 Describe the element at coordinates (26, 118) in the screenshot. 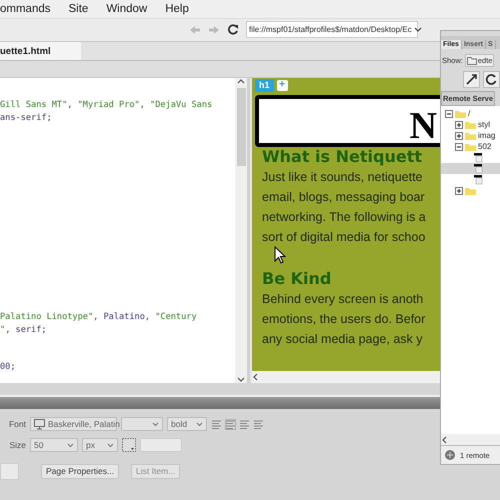

I see `code-line: ans-serif;` at that location.